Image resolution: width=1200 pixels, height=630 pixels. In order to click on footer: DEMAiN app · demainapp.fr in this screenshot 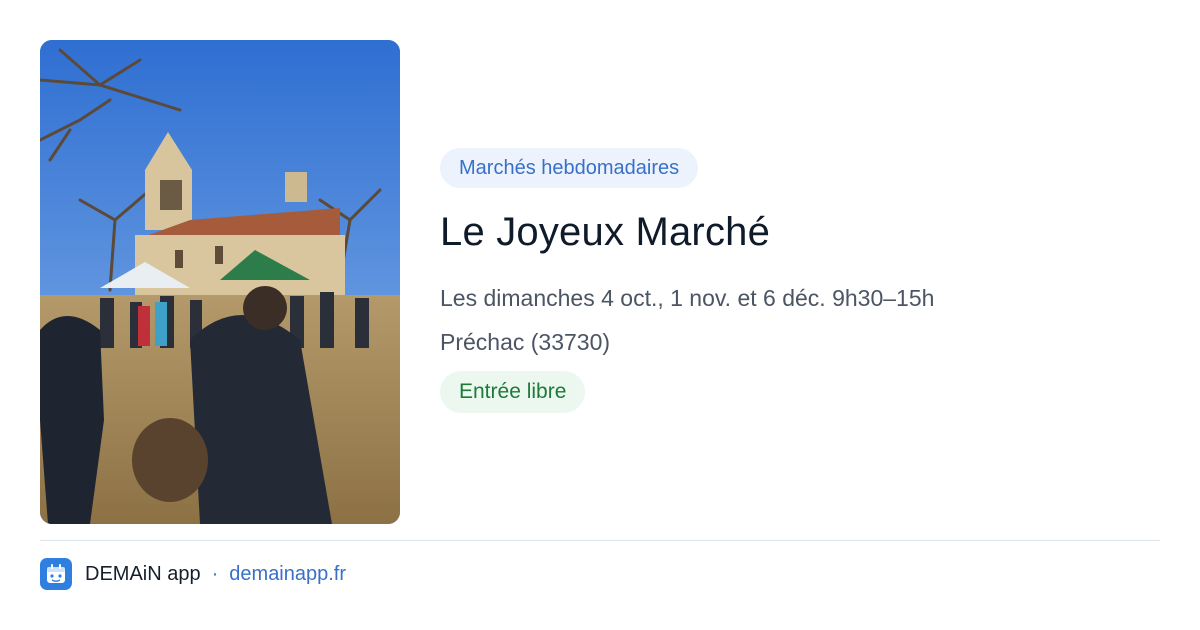, I will do `click(193, 574)`.